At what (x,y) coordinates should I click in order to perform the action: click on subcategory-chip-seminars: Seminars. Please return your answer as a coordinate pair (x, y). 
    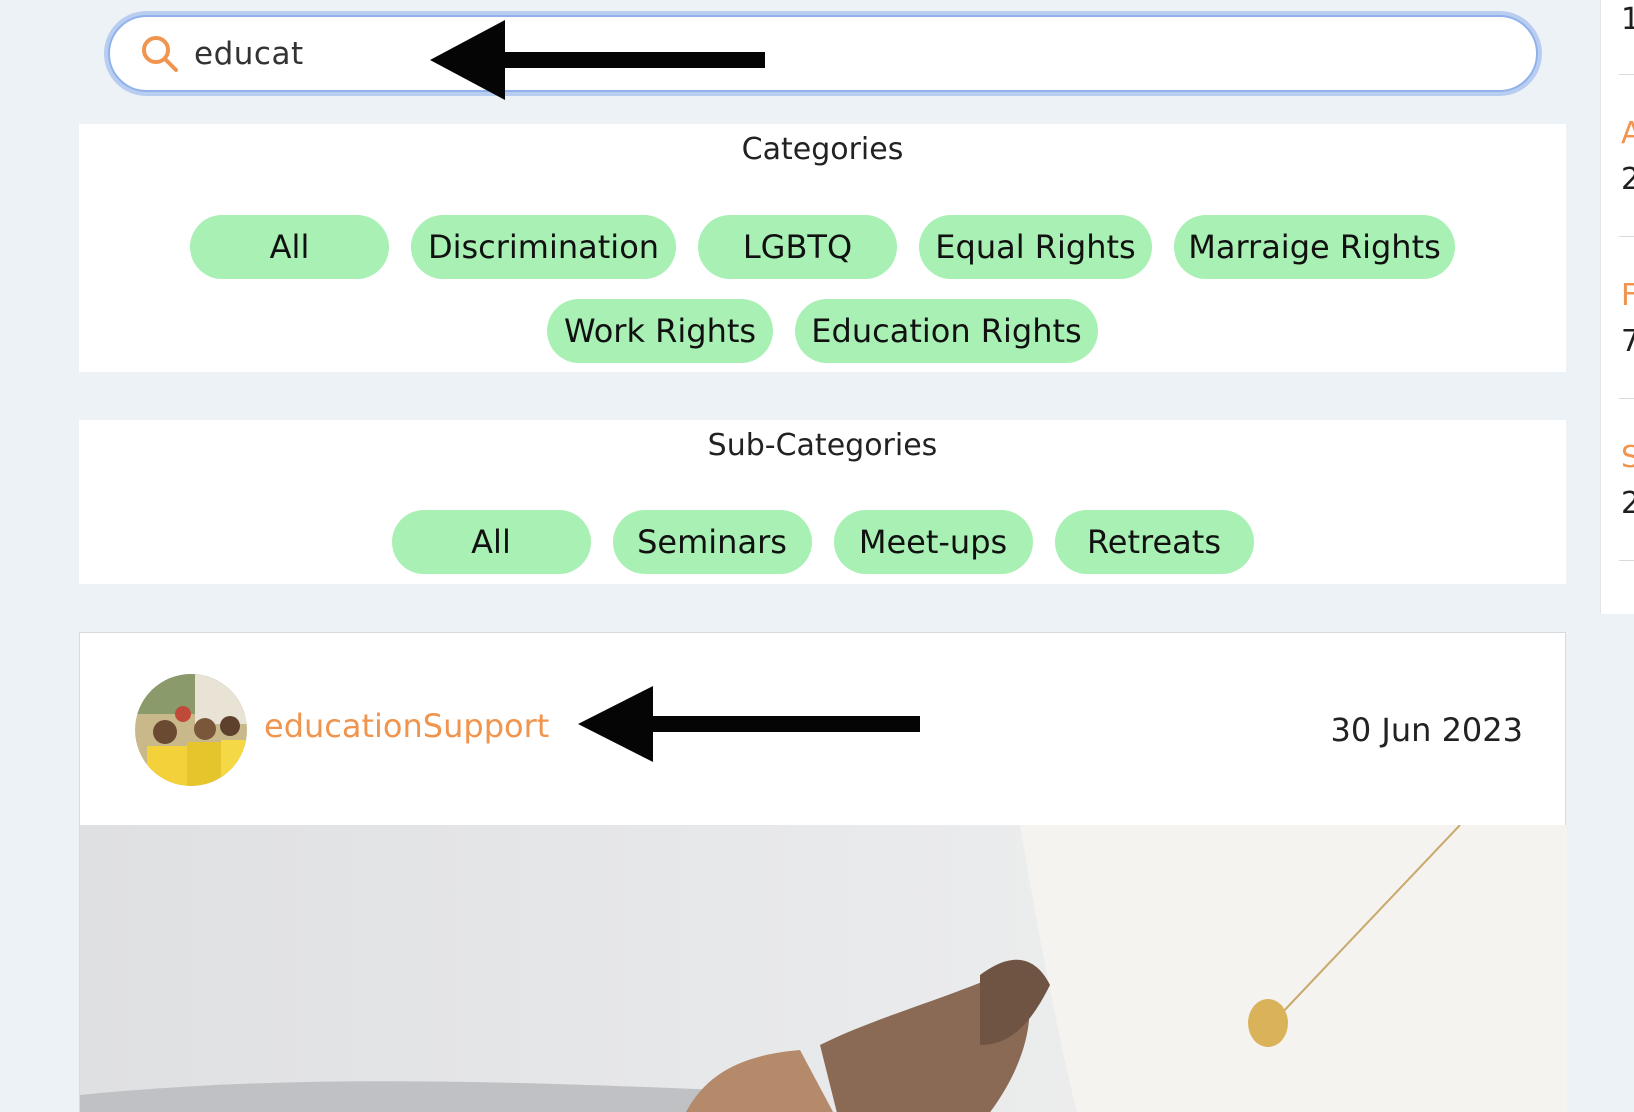
    Looking at the image, I should click on (712, 542).